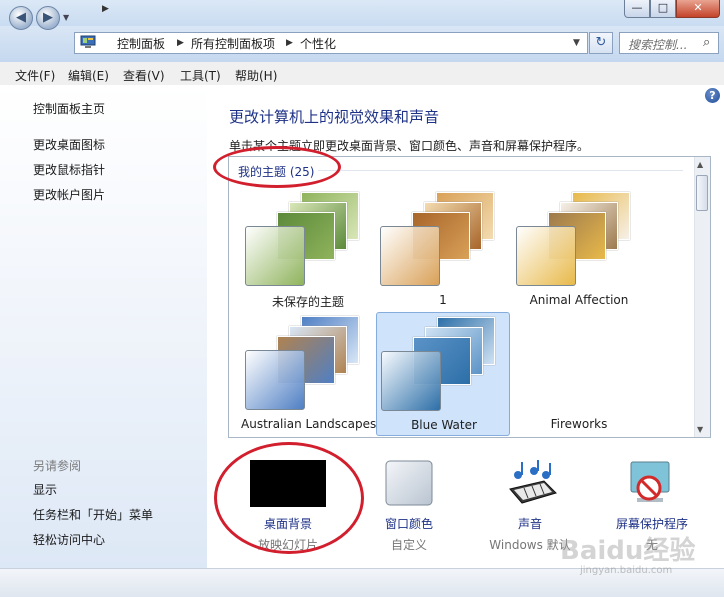  What do you see at coordinates (579, 300) in the screenshot?
I see `theme-name: Animal Affection` at bounding box center [579, 300].